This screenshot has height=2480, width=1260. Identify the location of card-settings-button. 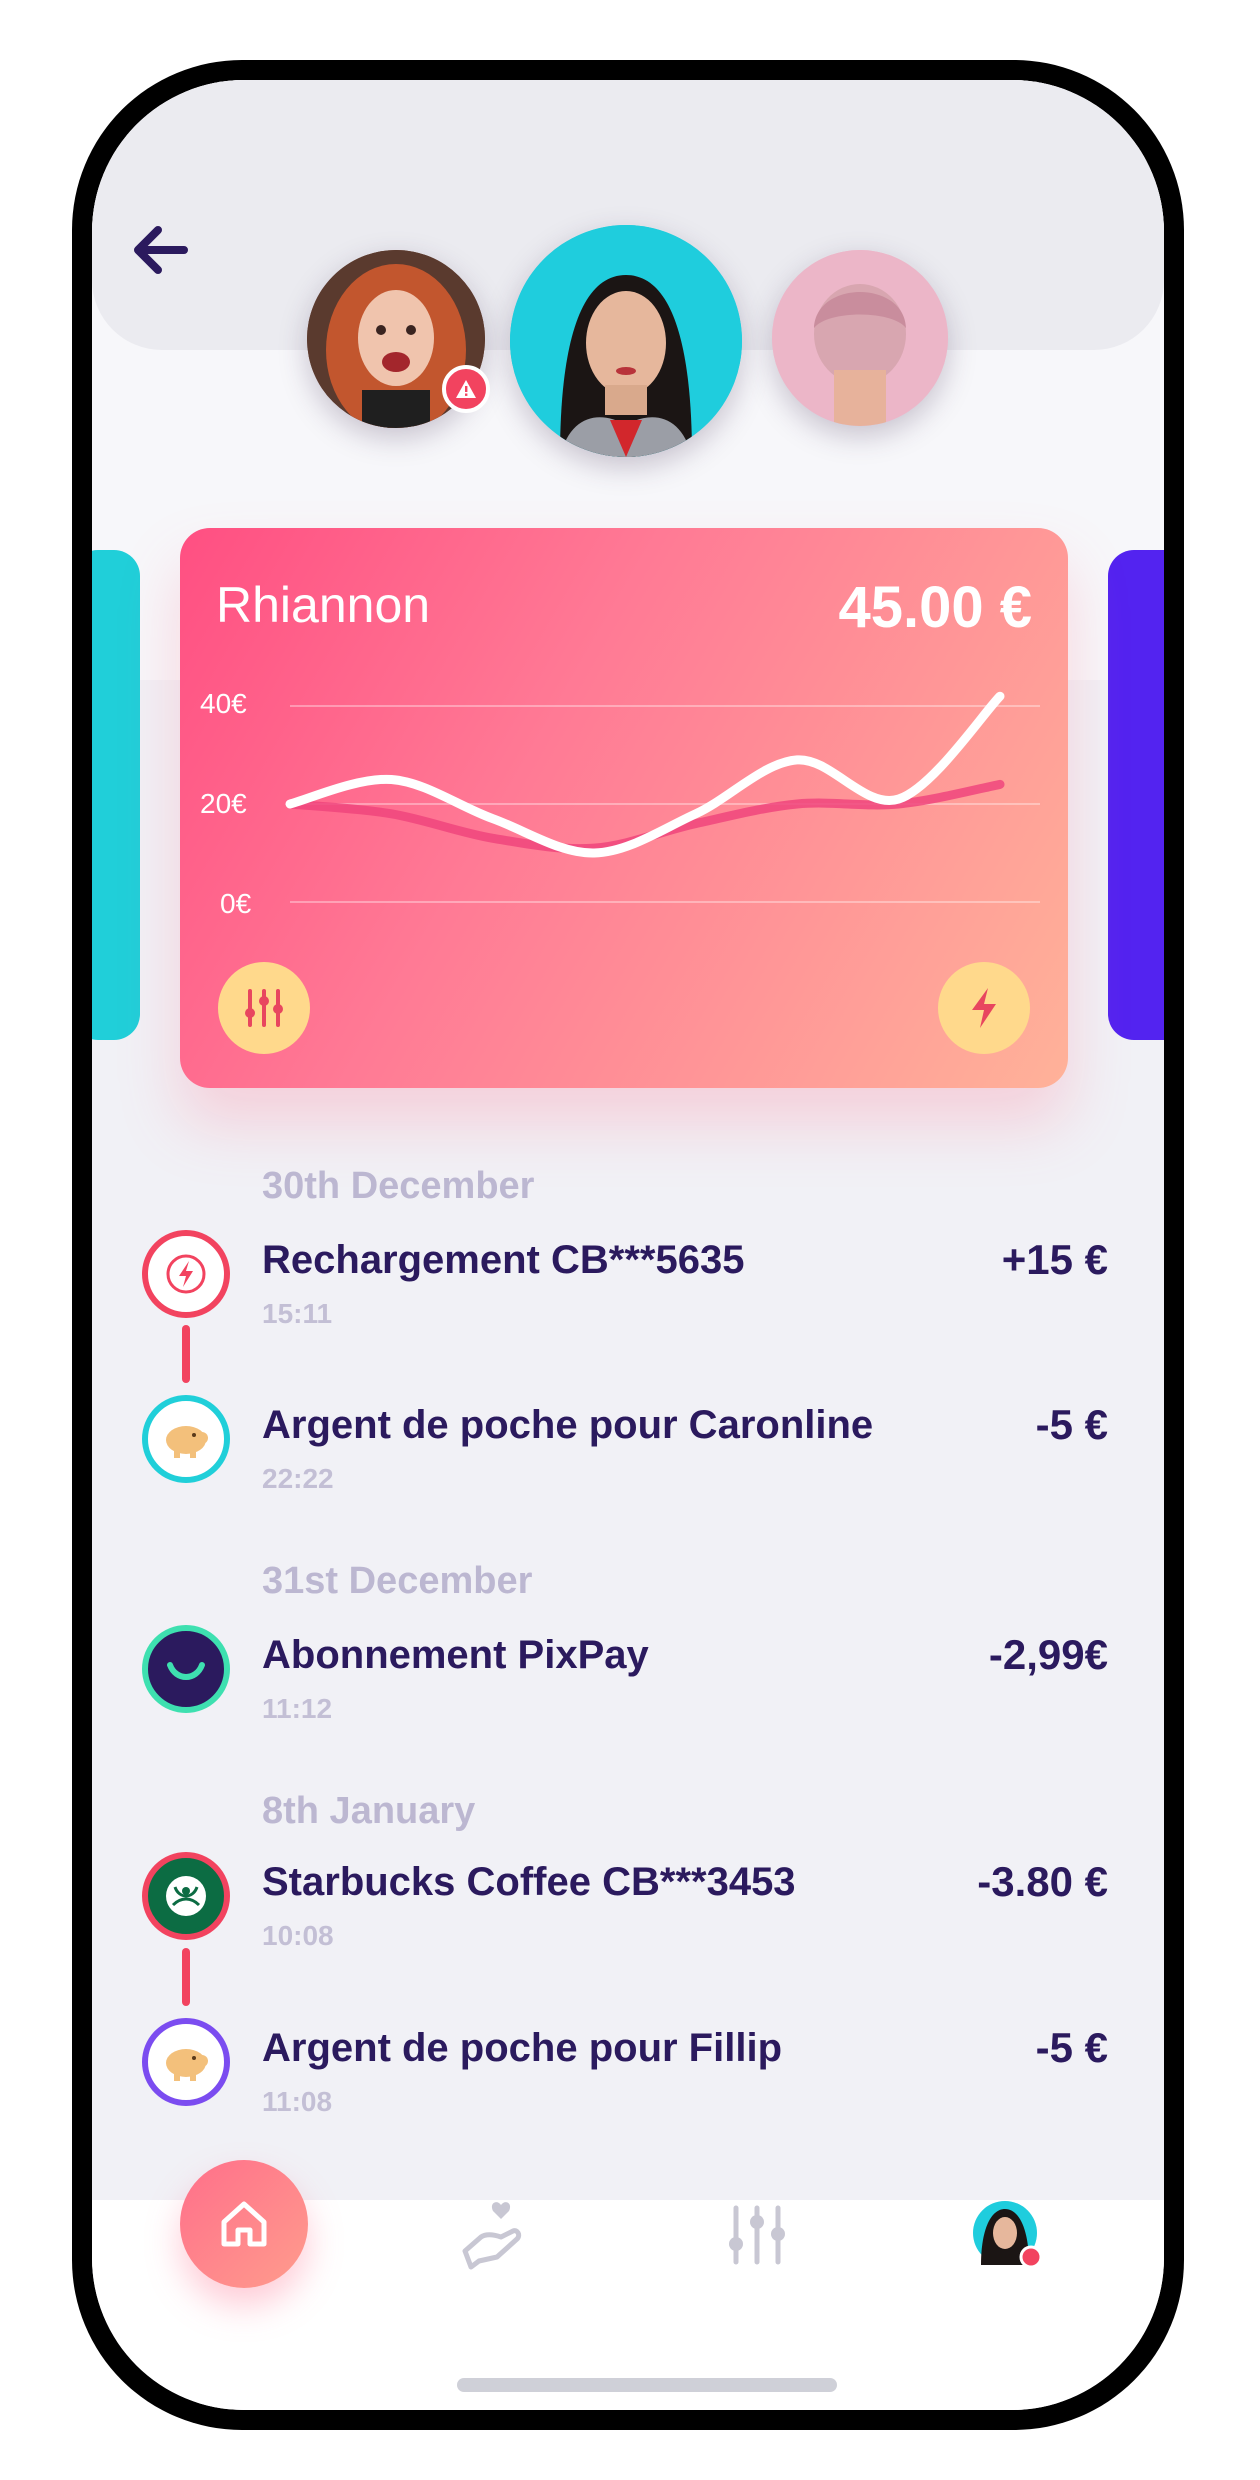
(264, 1008).